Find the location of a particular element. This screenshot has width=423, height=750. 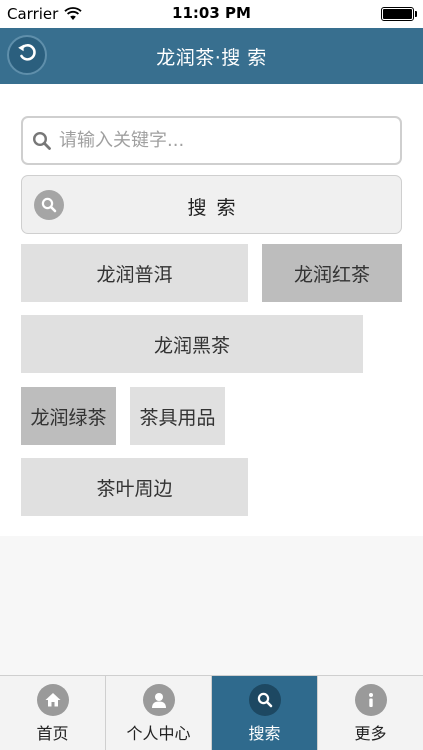

tab-label: 个人中心 is located at coordinates (158, 733).